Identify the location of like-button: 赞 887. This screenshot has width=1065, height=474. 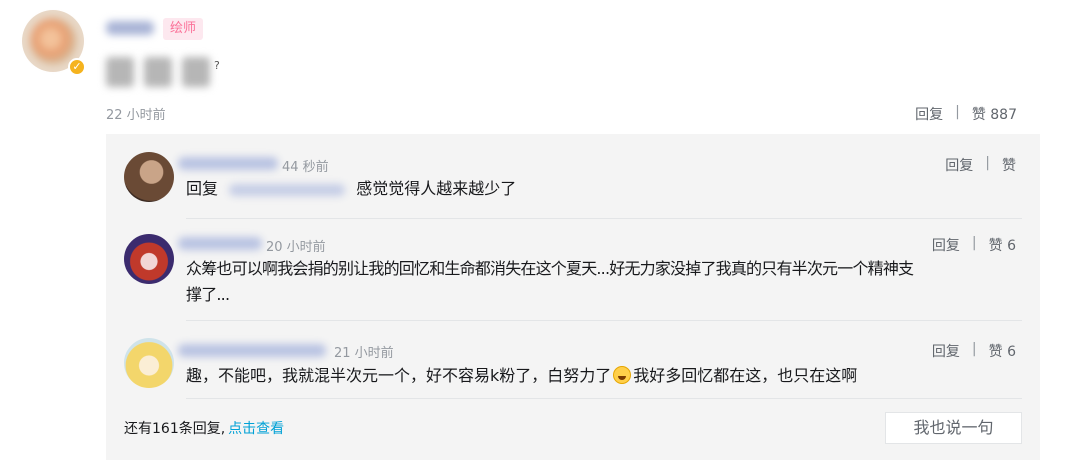
(994, 114).